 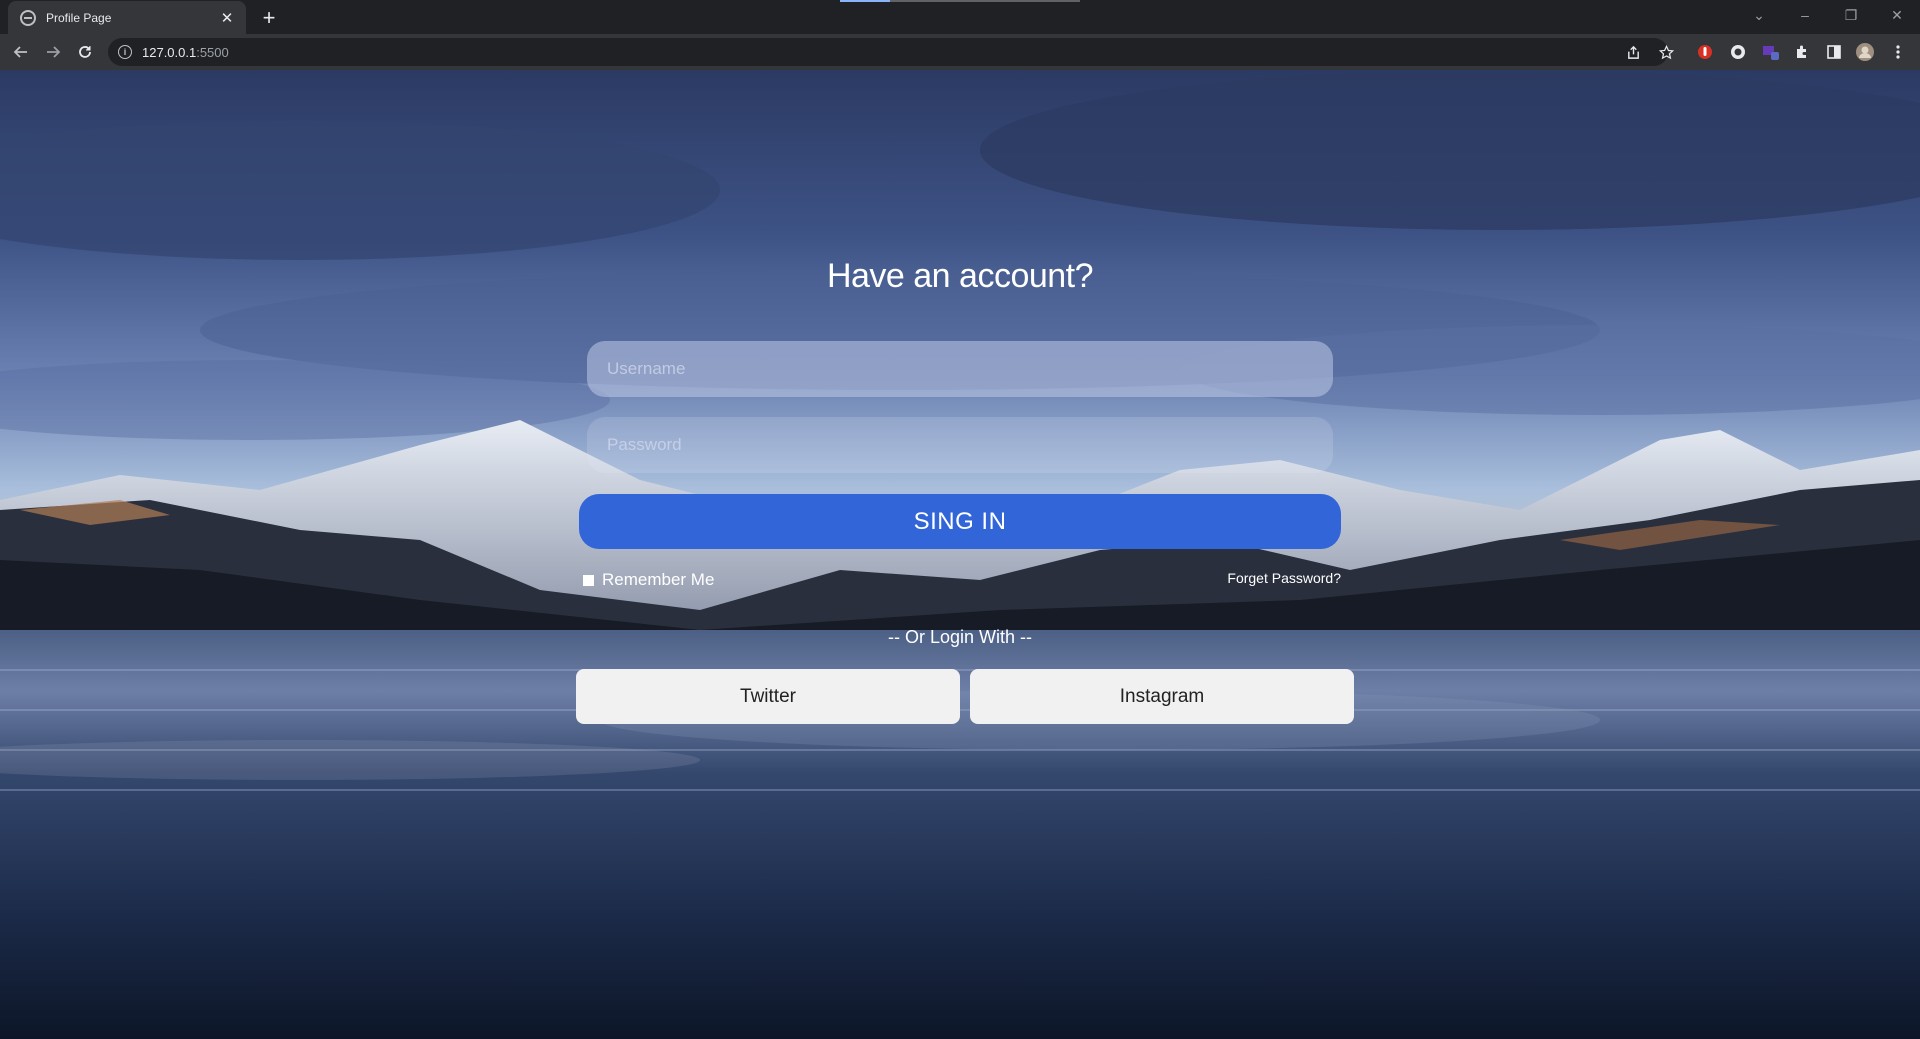 I want to click on close-tab-icon: ✕, so click(x=227, y=18).